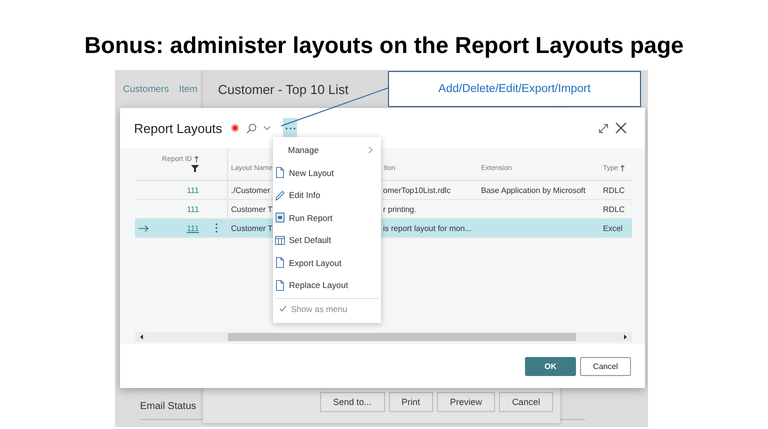  I want to click on horizontal-scrollbar, so click(383, 337).